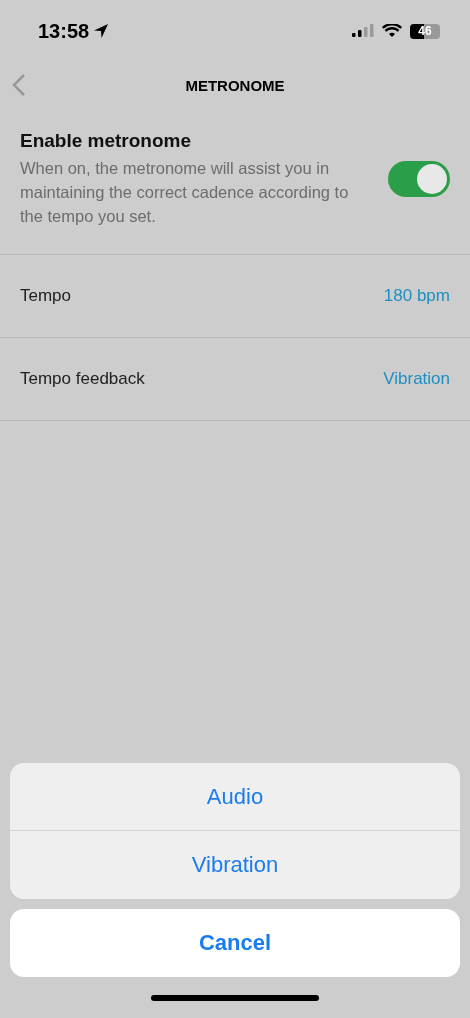  I want to click on wifi-icon, so click(392, 31).